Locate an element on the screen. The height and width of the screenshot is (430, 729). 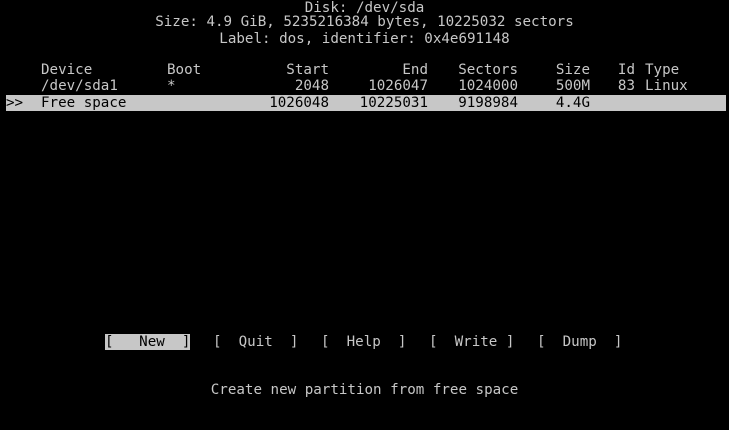
row-size: 500M is located at coordinates (572, 86).